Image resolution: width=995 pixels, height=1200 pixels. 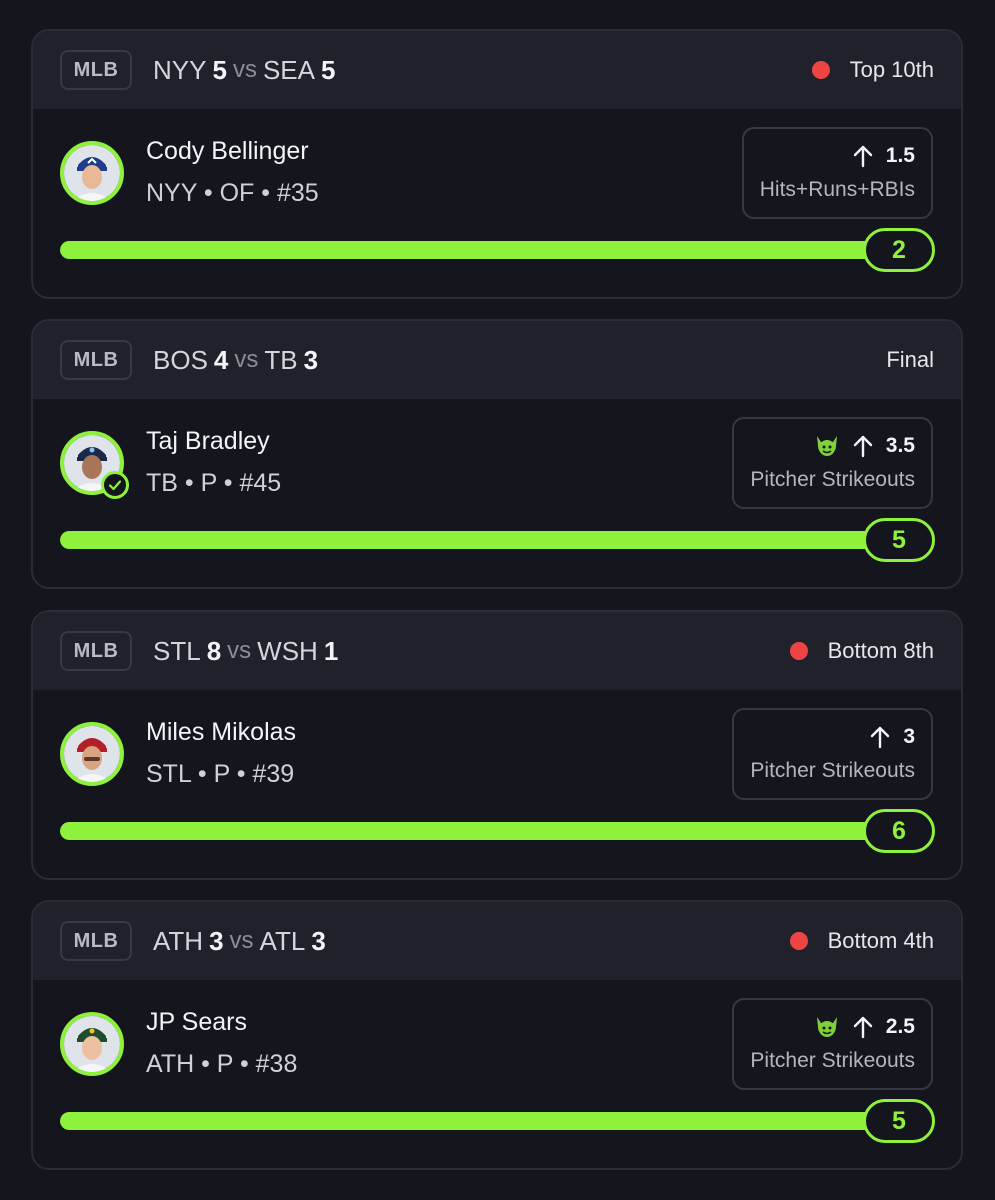 I want to click on game-header: MLB NYY 5 vs SEA 5 Top 10th, so click(x=497, y=70).